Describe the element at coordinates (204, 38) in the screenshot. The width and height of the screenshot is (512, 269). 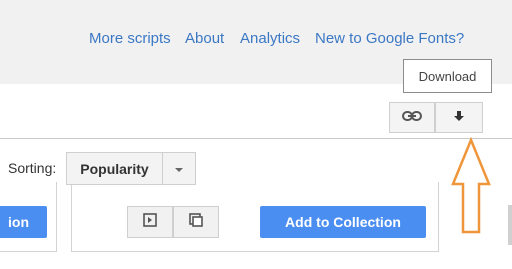
I see `nav-link-about: About` at that location.